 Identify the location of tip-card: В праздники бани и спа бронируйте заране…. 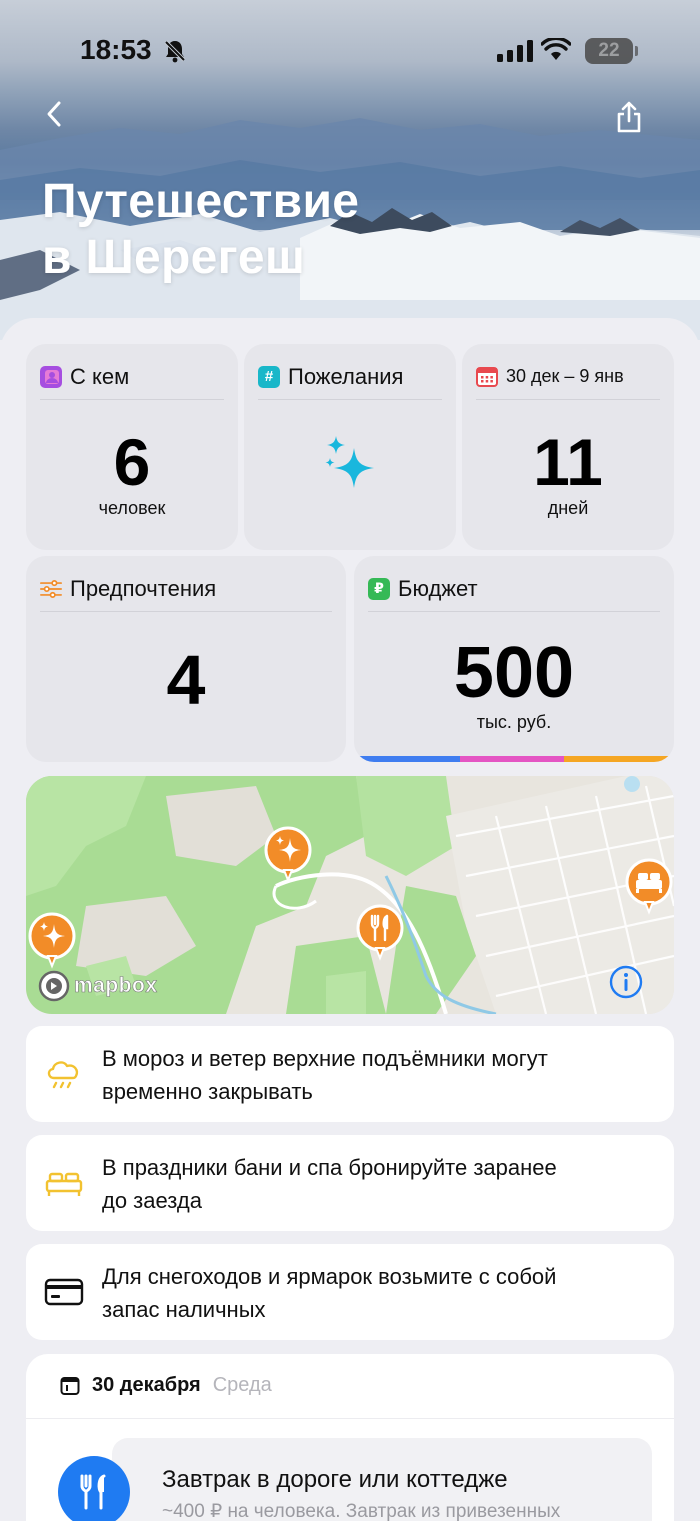
(350, 1183).